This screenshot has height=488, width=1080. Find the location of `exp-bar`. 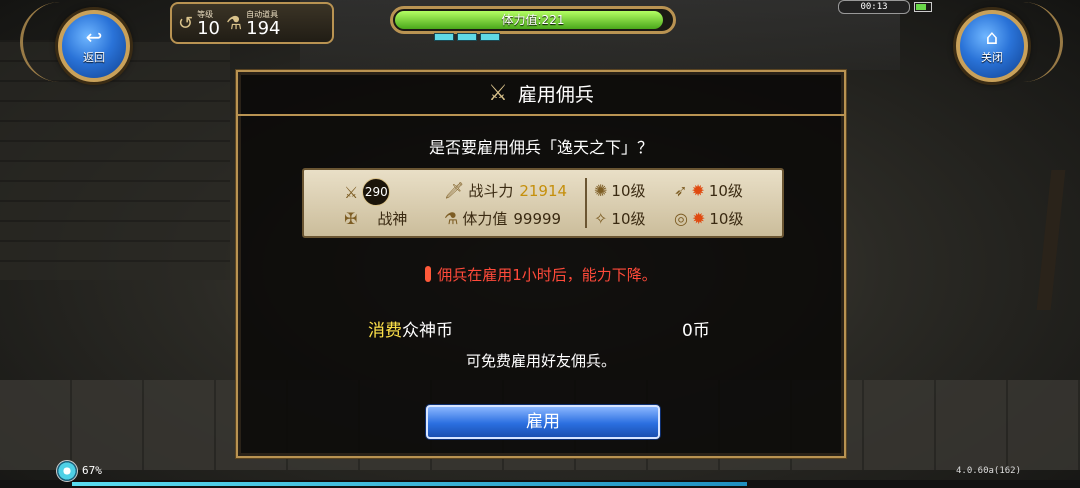

exp-bar is located at coordinates (540, 484).